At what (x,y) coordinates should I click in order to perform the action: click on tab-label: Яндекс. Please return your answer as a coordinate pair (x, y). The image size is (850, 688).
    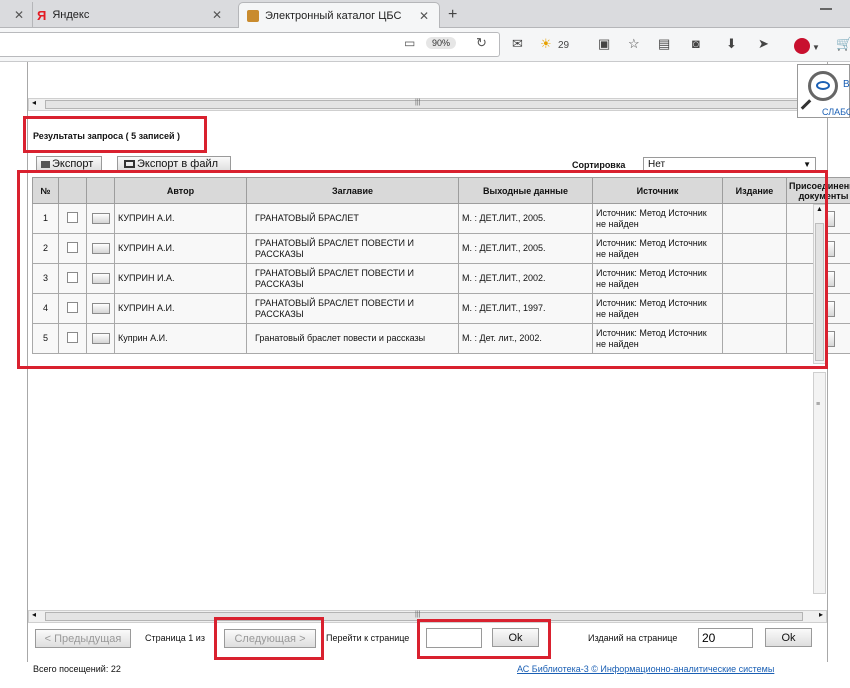
    Looking at the image, I should click on (71, 15).